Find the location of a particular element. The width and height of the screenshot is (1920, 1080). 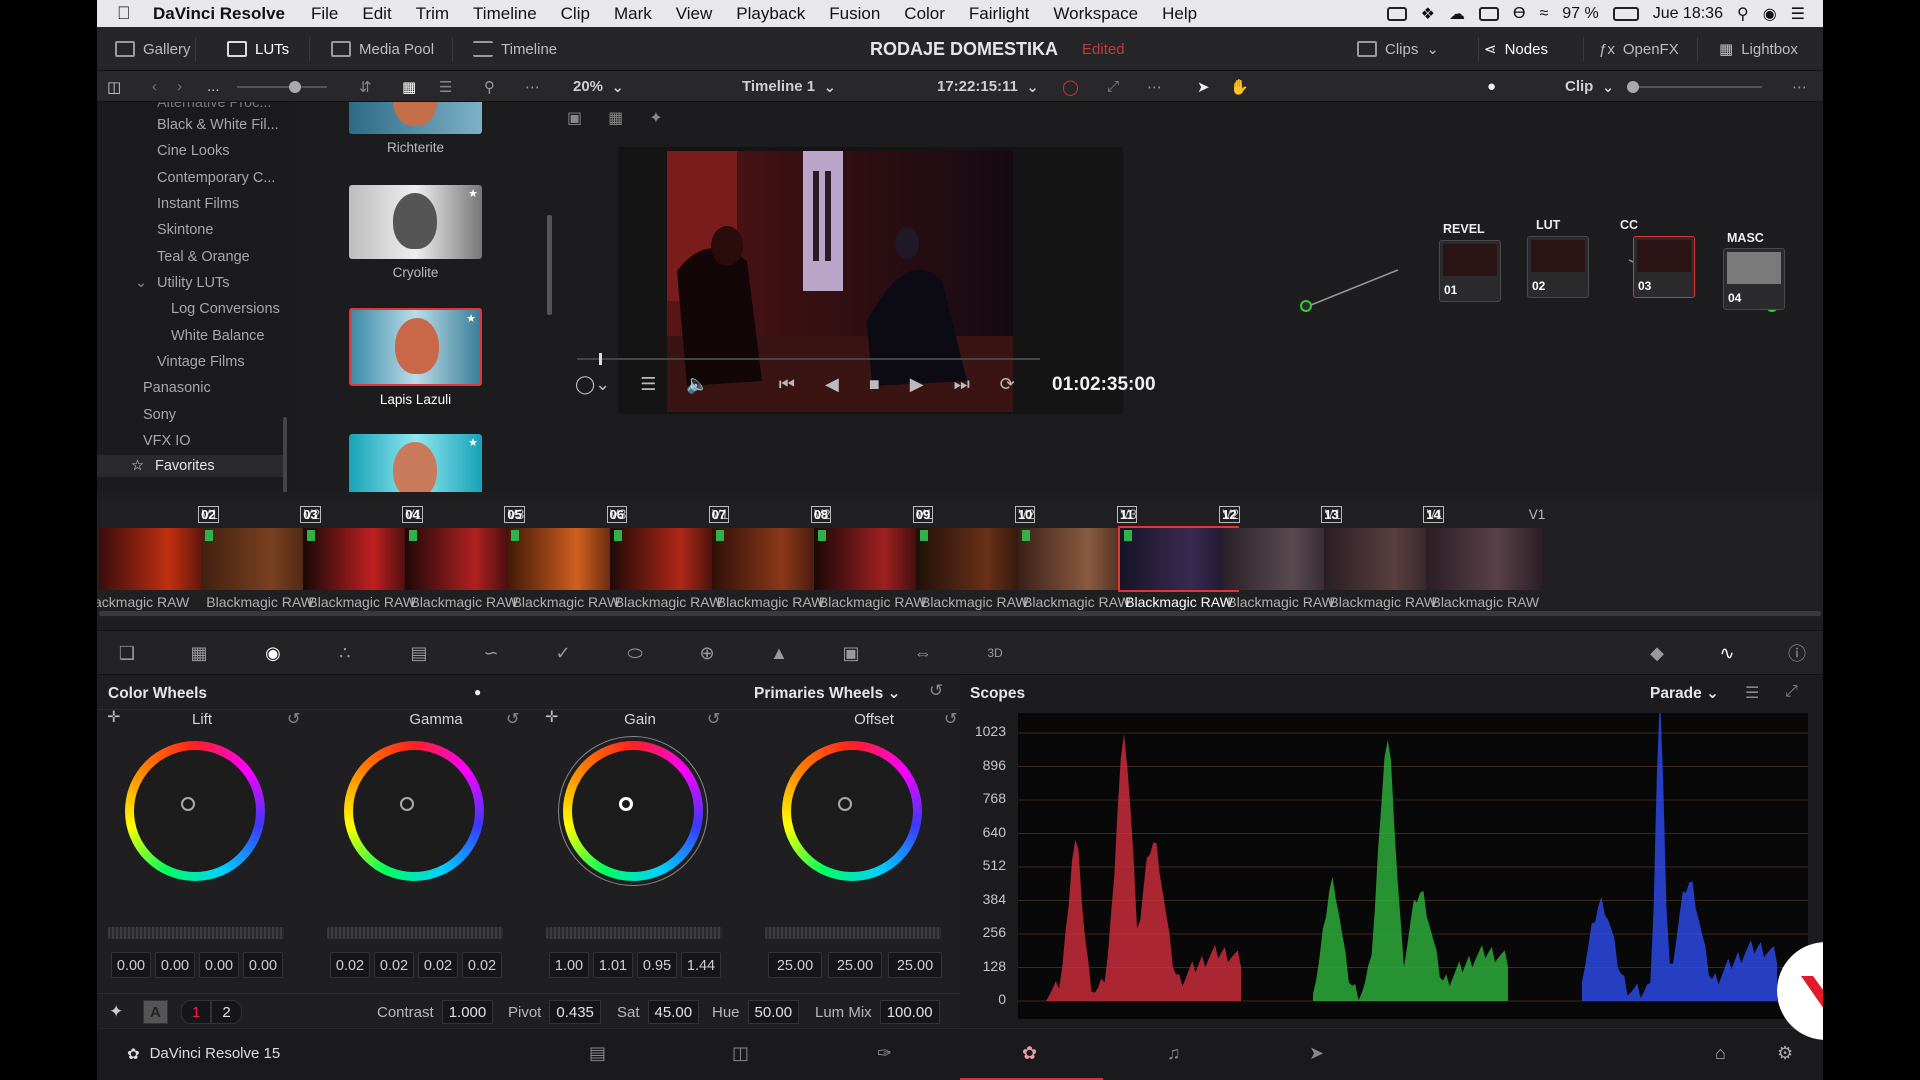

sort-icon: ⇵ is located at coordinates (365, 86).